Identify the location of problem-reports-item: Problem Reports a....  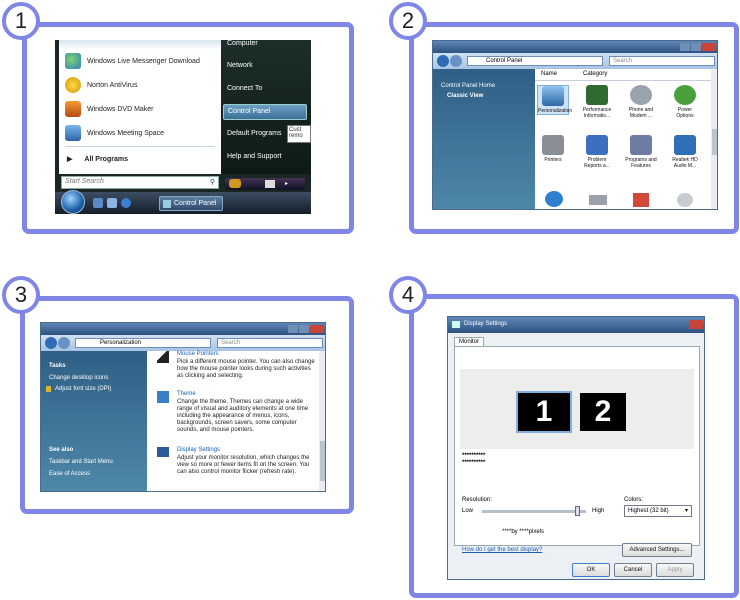
(597, 152).